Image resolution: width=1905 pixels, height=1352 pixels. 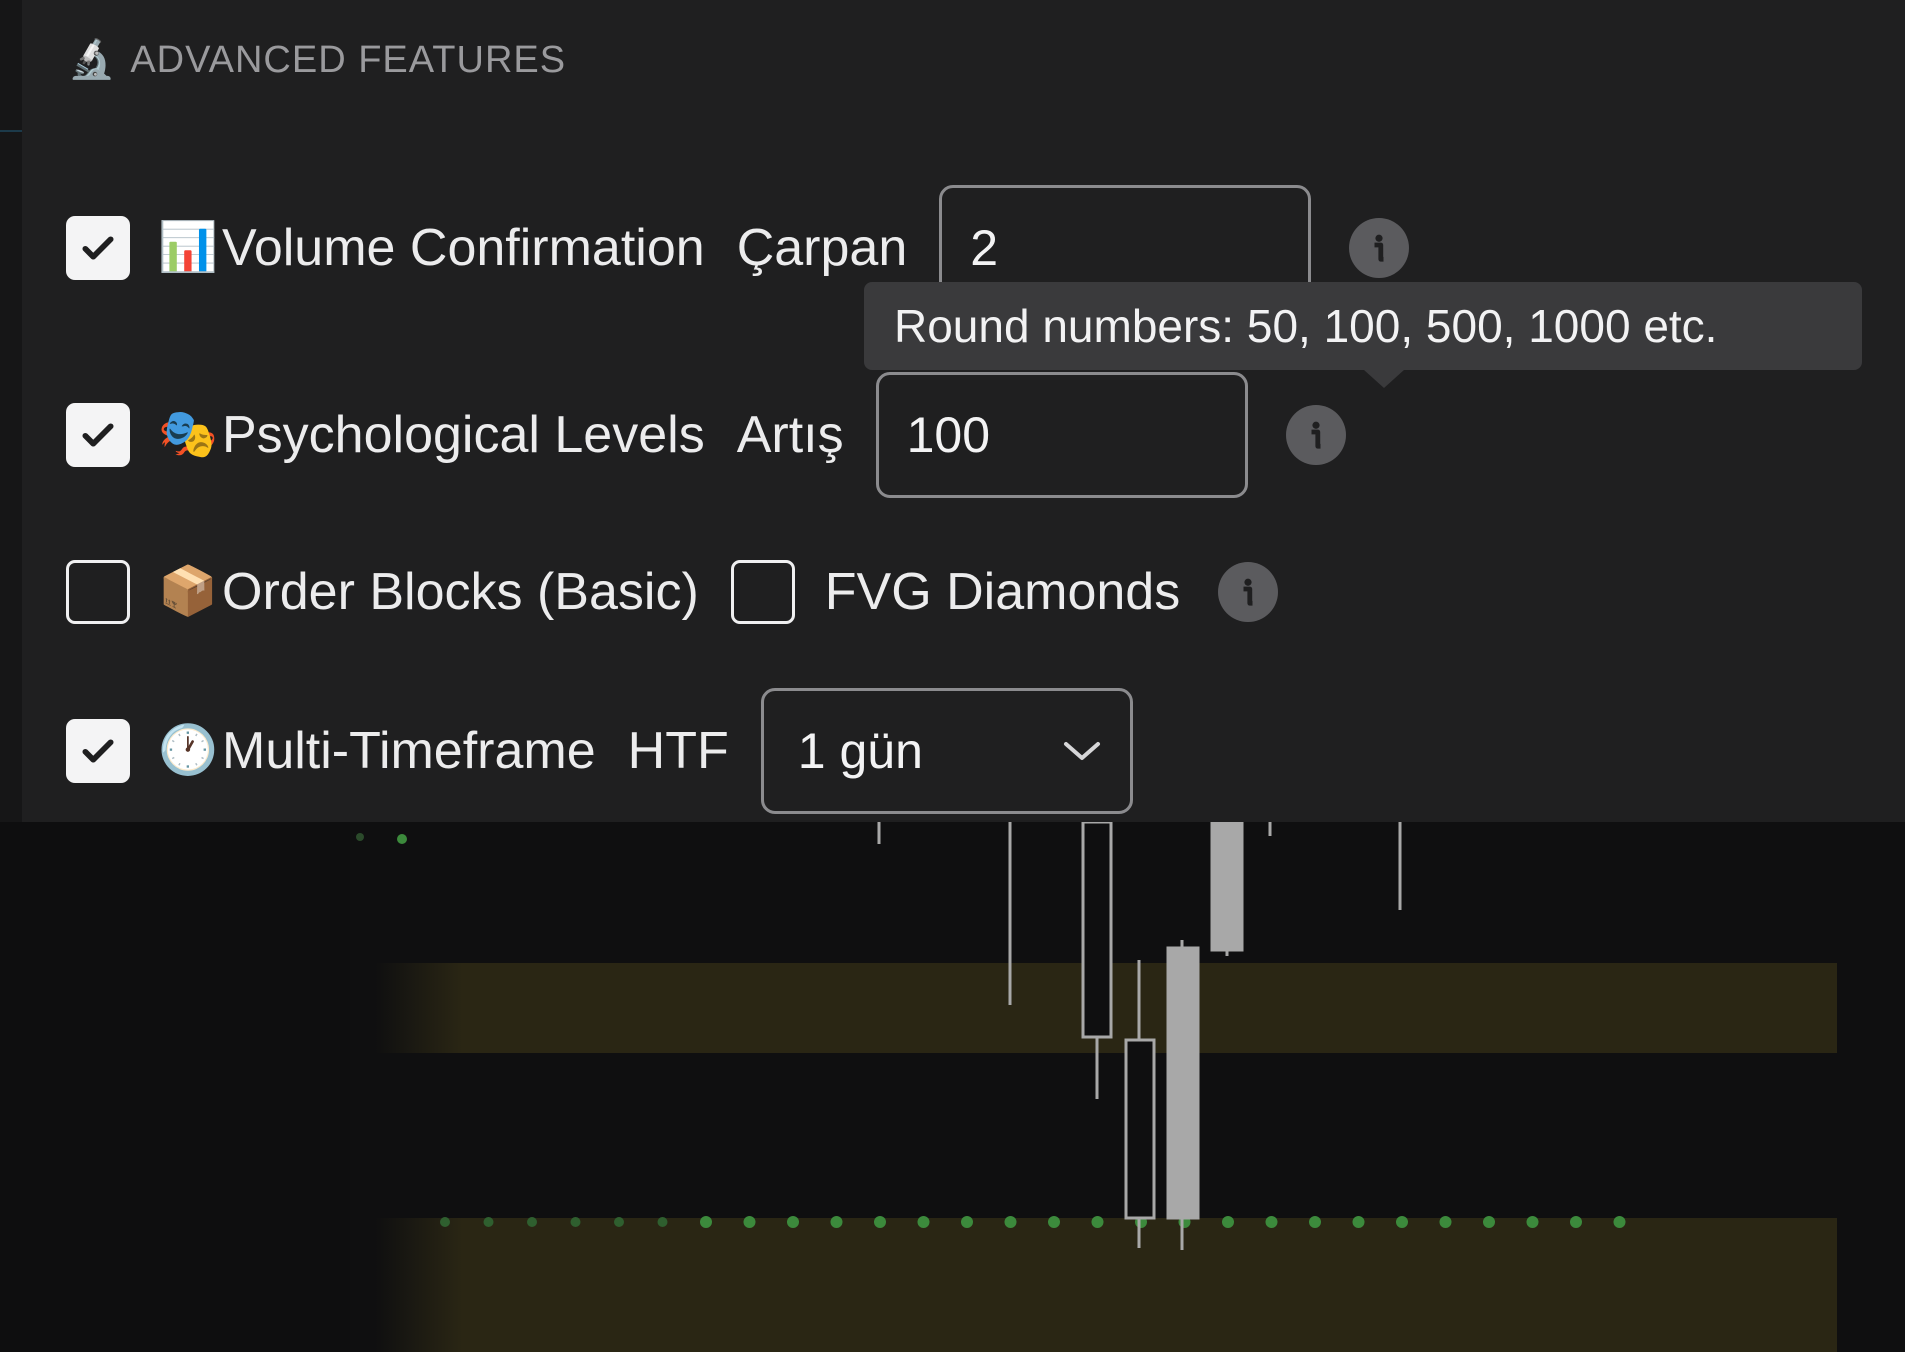 What do you see at coordinates (1081, 751) in the screenshot?
I see `chevron-down-icon` at bounding box center [1081, 751].